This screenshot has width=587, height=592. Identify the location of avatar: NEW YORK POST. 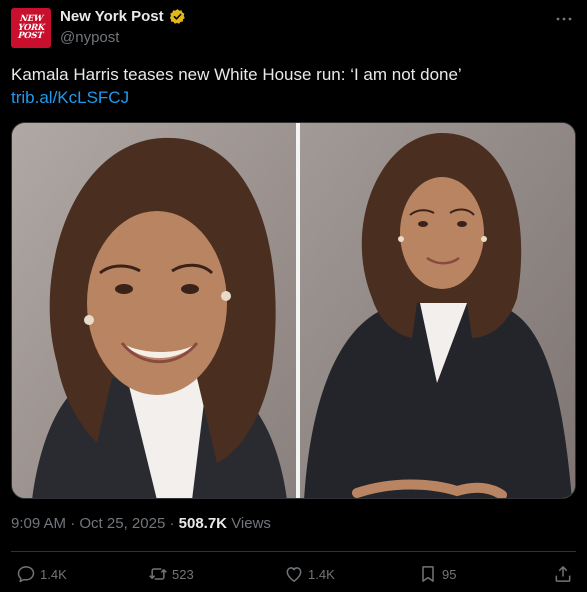
(31, 28).